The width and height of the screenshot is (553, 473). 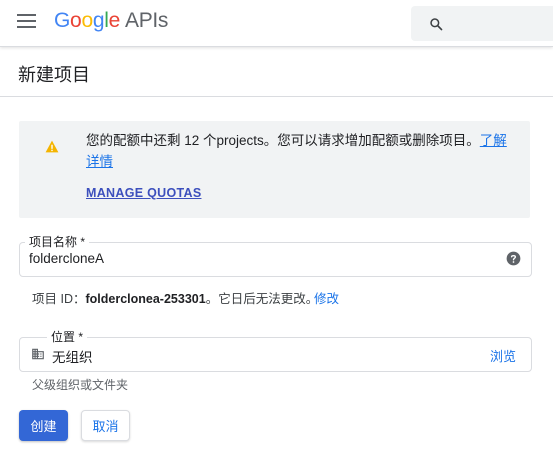 I want to click on create-button: 创建, so click(x=43, y=425).